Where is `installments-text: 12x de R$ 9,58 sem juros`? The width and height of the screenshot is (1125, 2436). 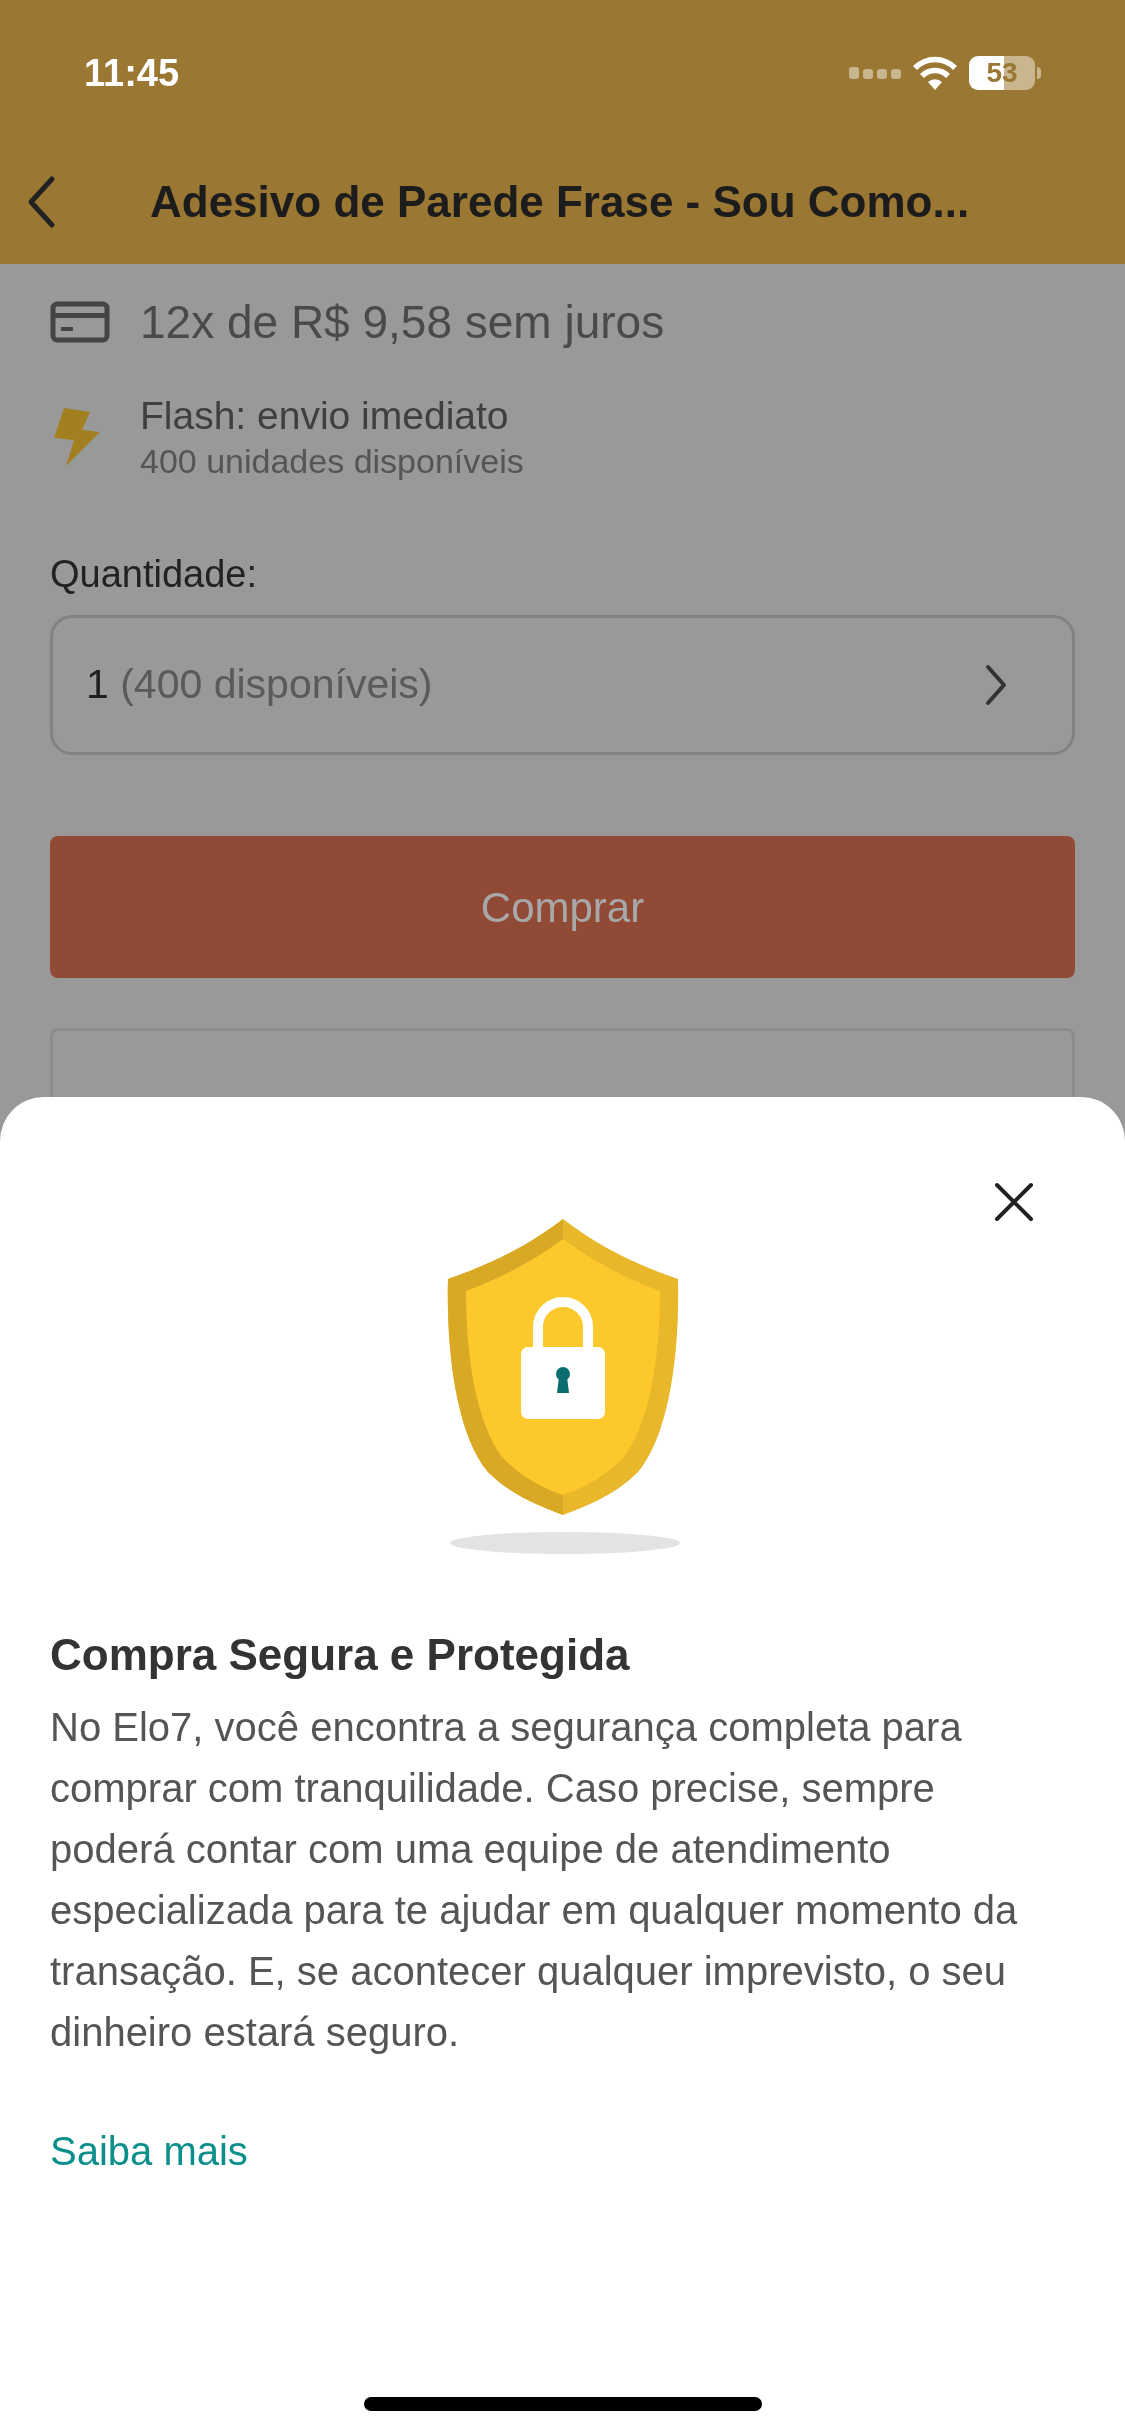
installments-text: 12x de R$ 9,58 sem juros is located at coordinates (402, 322).